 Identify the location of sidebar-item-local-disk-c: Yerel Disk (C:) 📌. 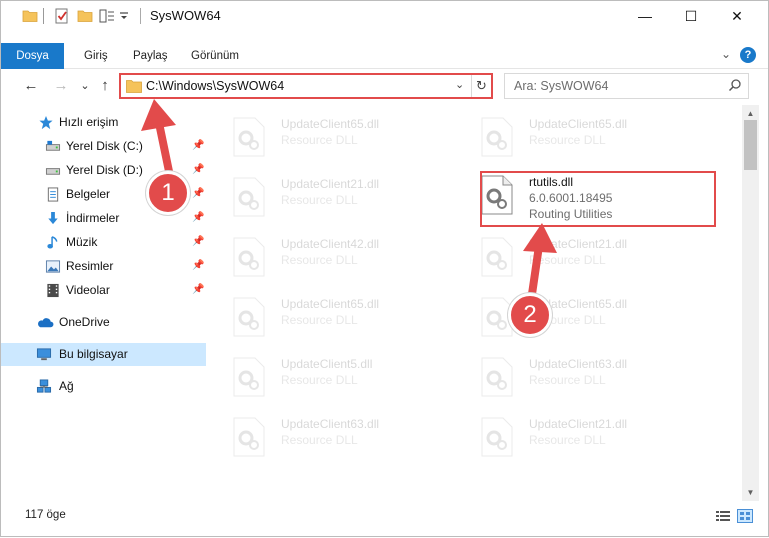
(103, 146).